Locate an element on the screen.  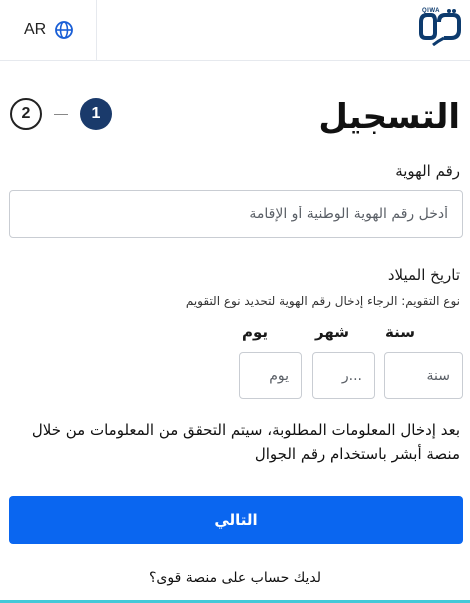
globe-icon is located at coordinates (64, 30).